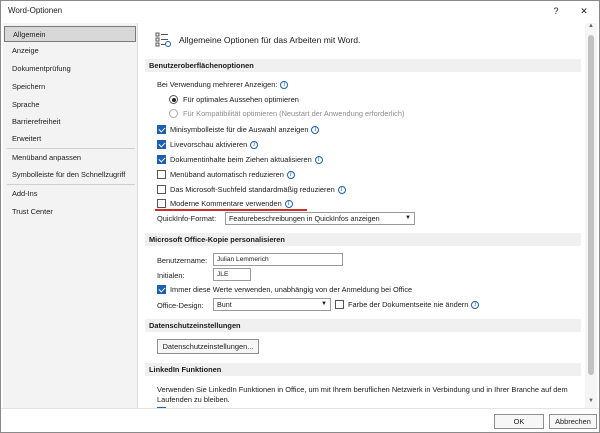  What do you see at coordinates (224, 304) in the screenshot?
I see `office-design-select-value: Bunt` at bounding box center [224, 304].